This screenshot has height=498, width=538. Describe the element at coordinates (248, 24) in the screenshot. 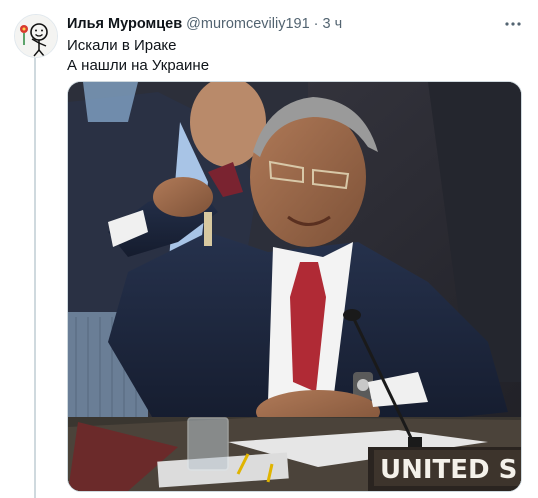

I see `author-handle: @muromceviliy191` at that location.